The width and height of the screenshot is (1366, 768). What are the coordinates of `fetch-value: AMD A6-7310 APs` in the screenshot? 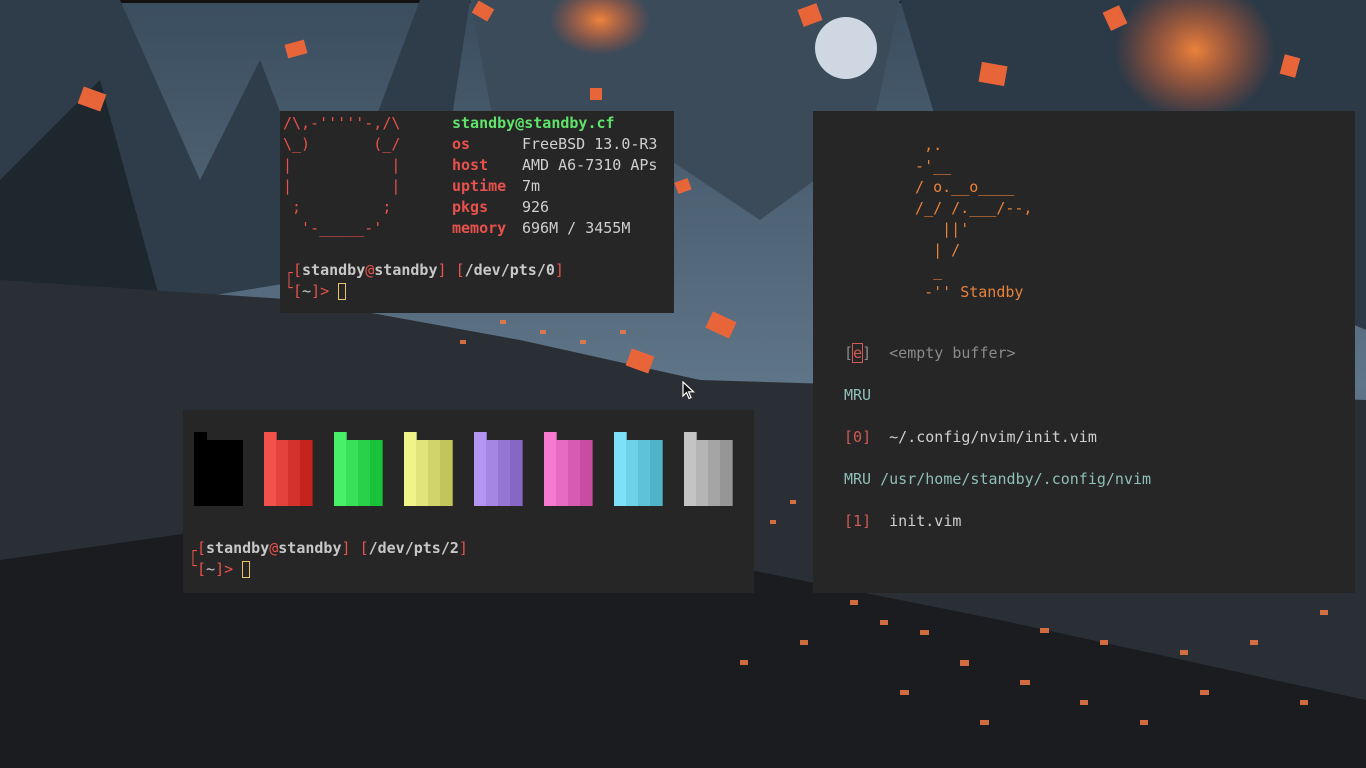 It's located at (590, 165).